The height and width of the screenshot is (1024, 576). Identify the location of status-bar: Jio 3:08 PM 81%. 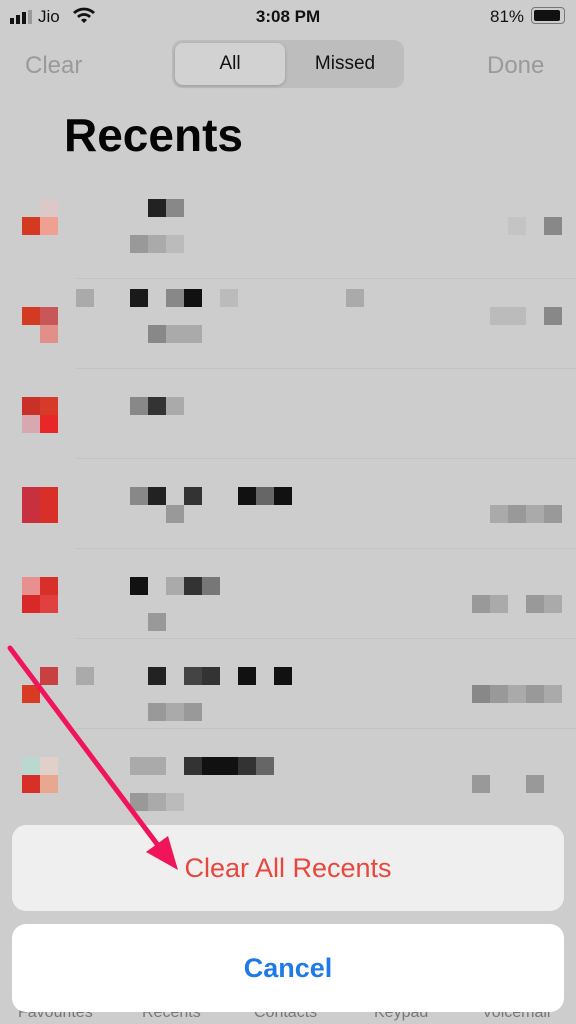
(288, 17).